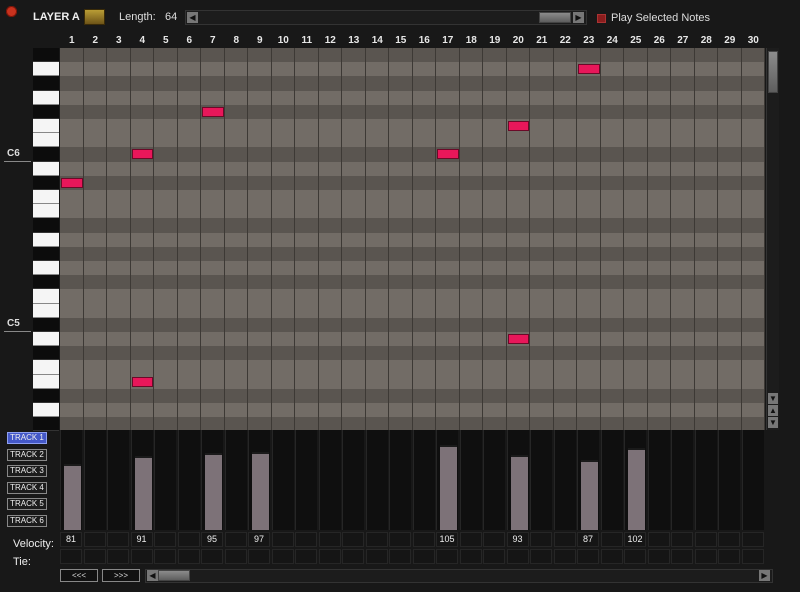 This screenshot has width=800, height=592. I want to click on velocity-value: 97, so click(259, 539).